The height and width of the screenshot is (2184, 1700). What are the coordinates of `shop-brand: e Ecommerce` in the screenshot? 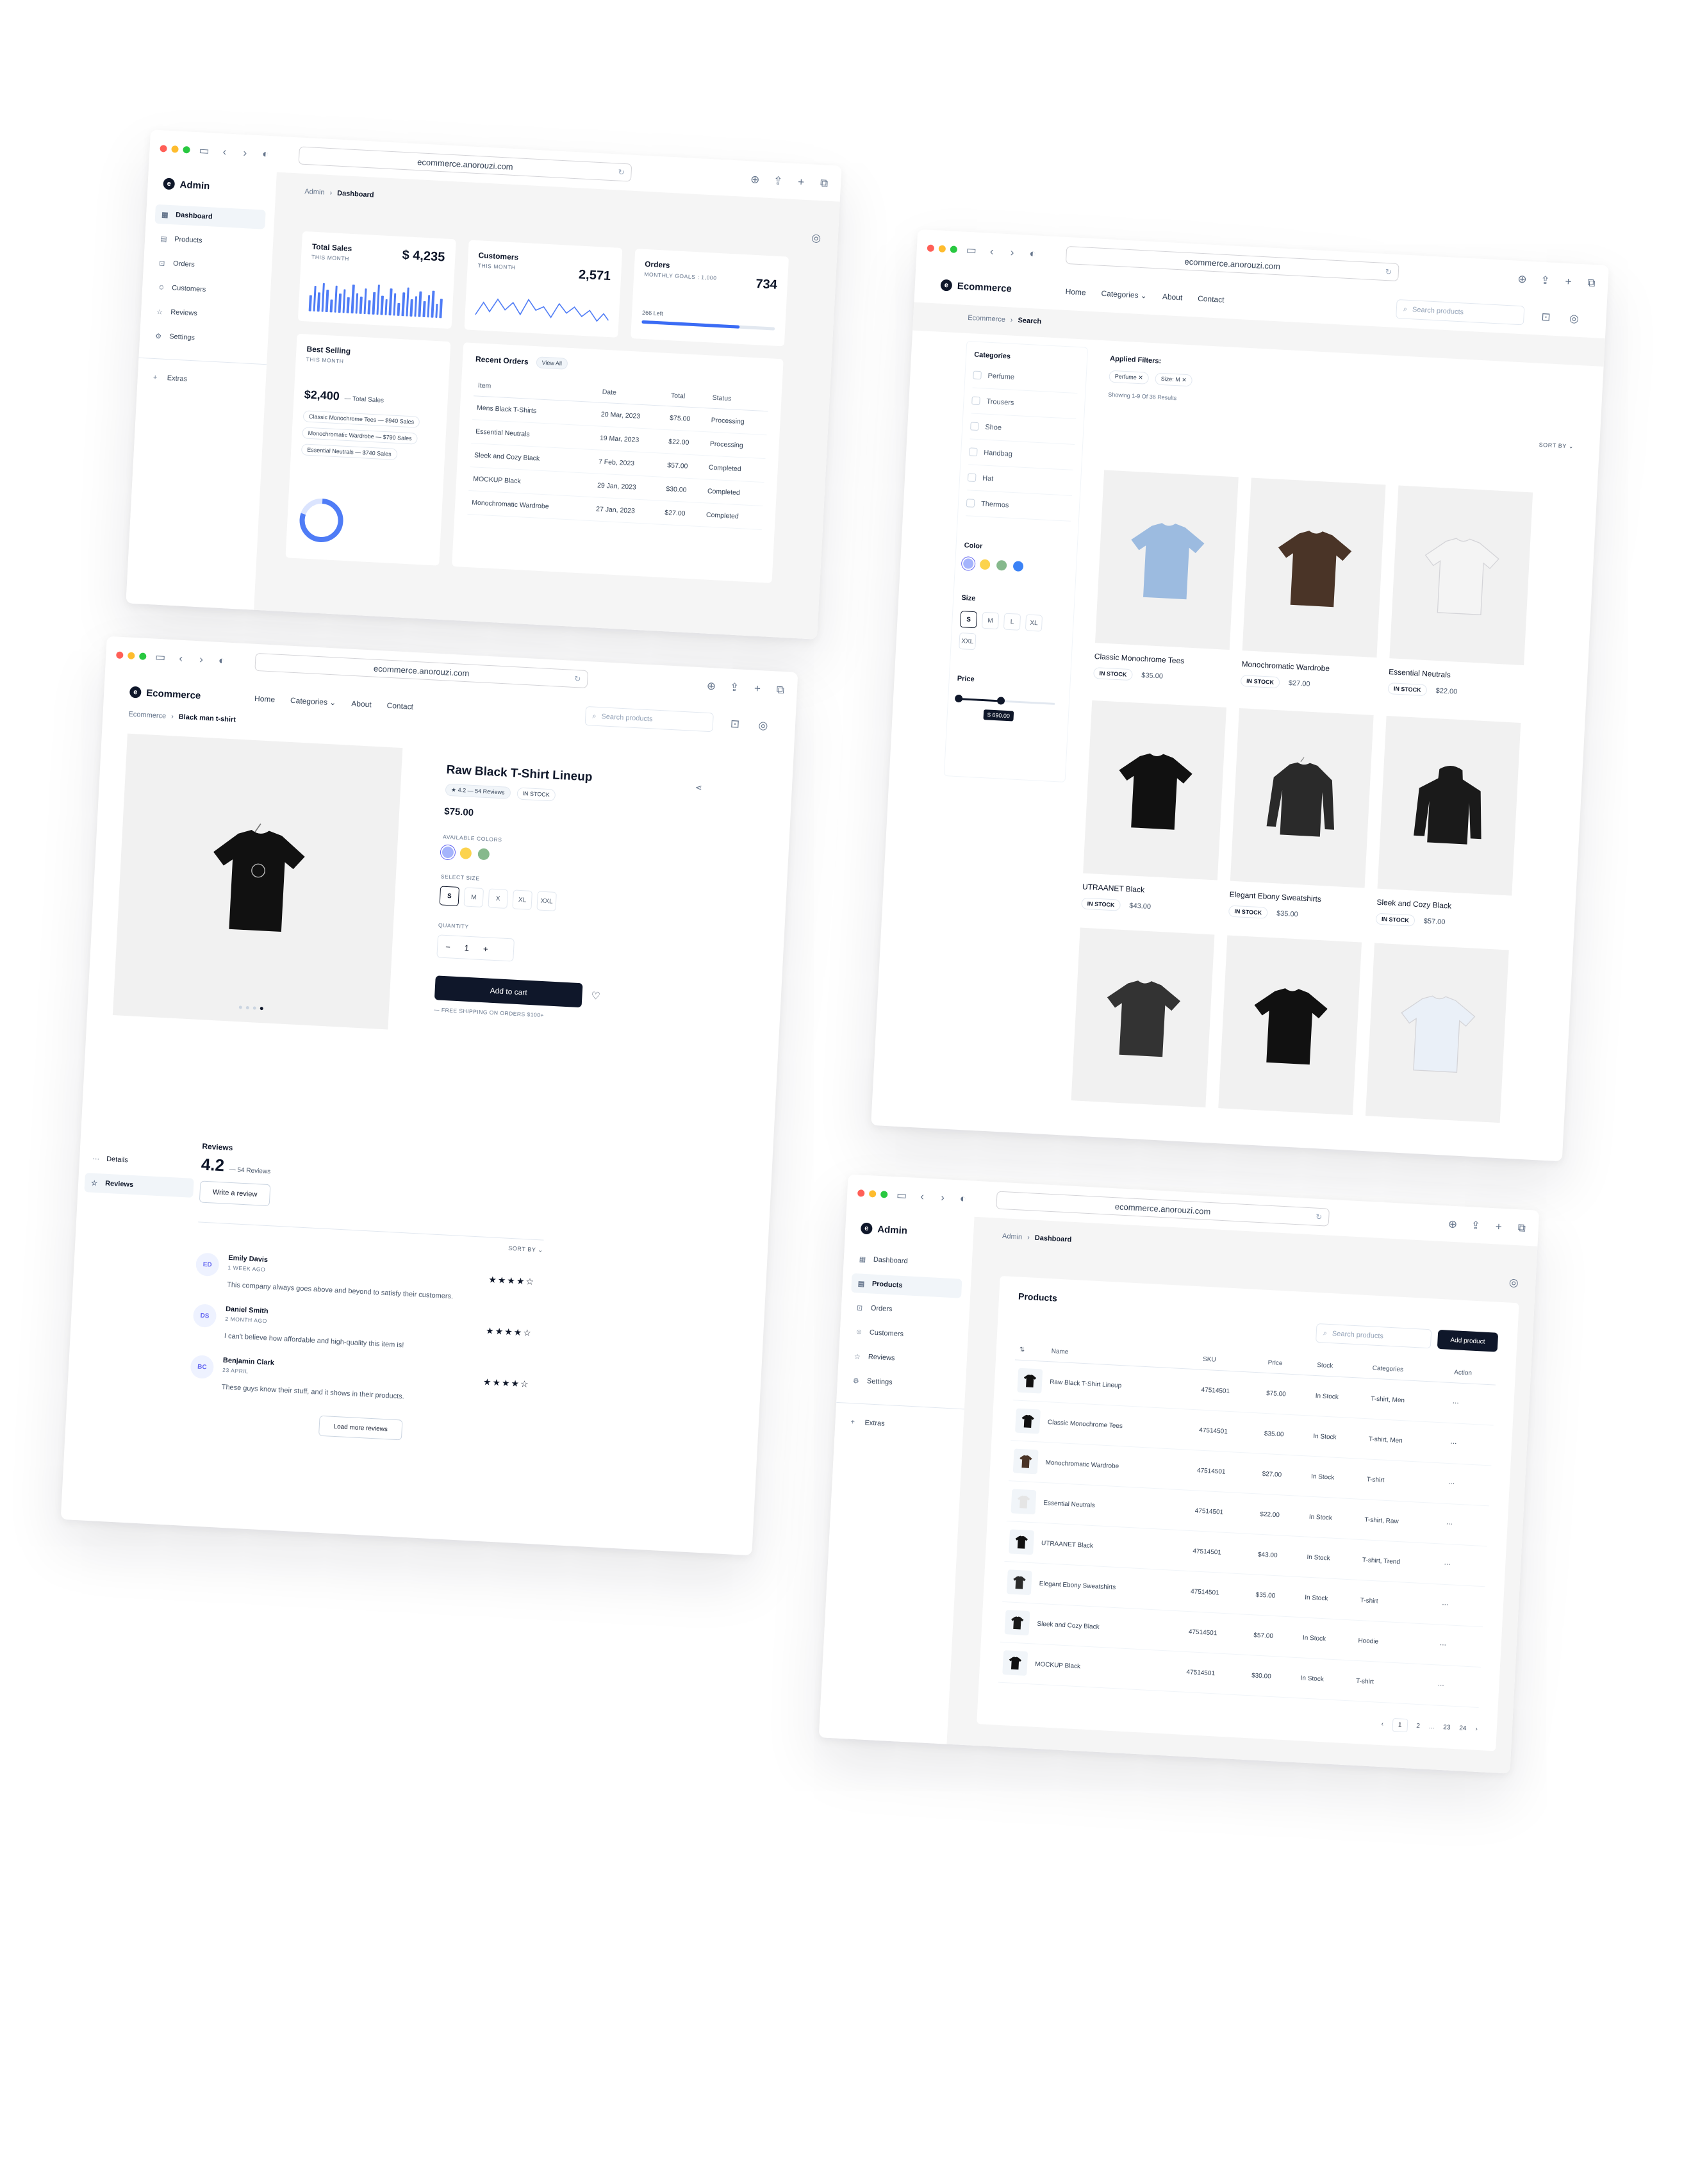 It's located at (165, 694).